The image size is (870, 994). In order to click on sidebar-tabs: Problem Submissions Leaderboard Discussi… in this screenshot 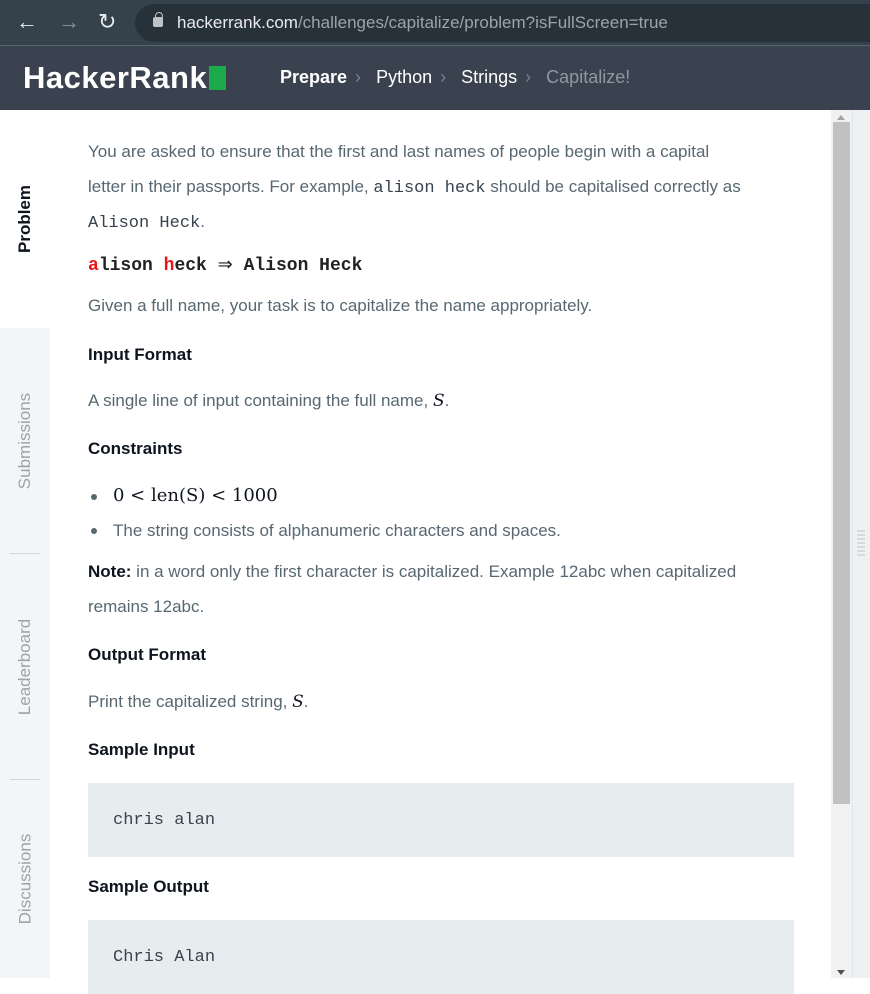, I will do `click(25, 544)`.